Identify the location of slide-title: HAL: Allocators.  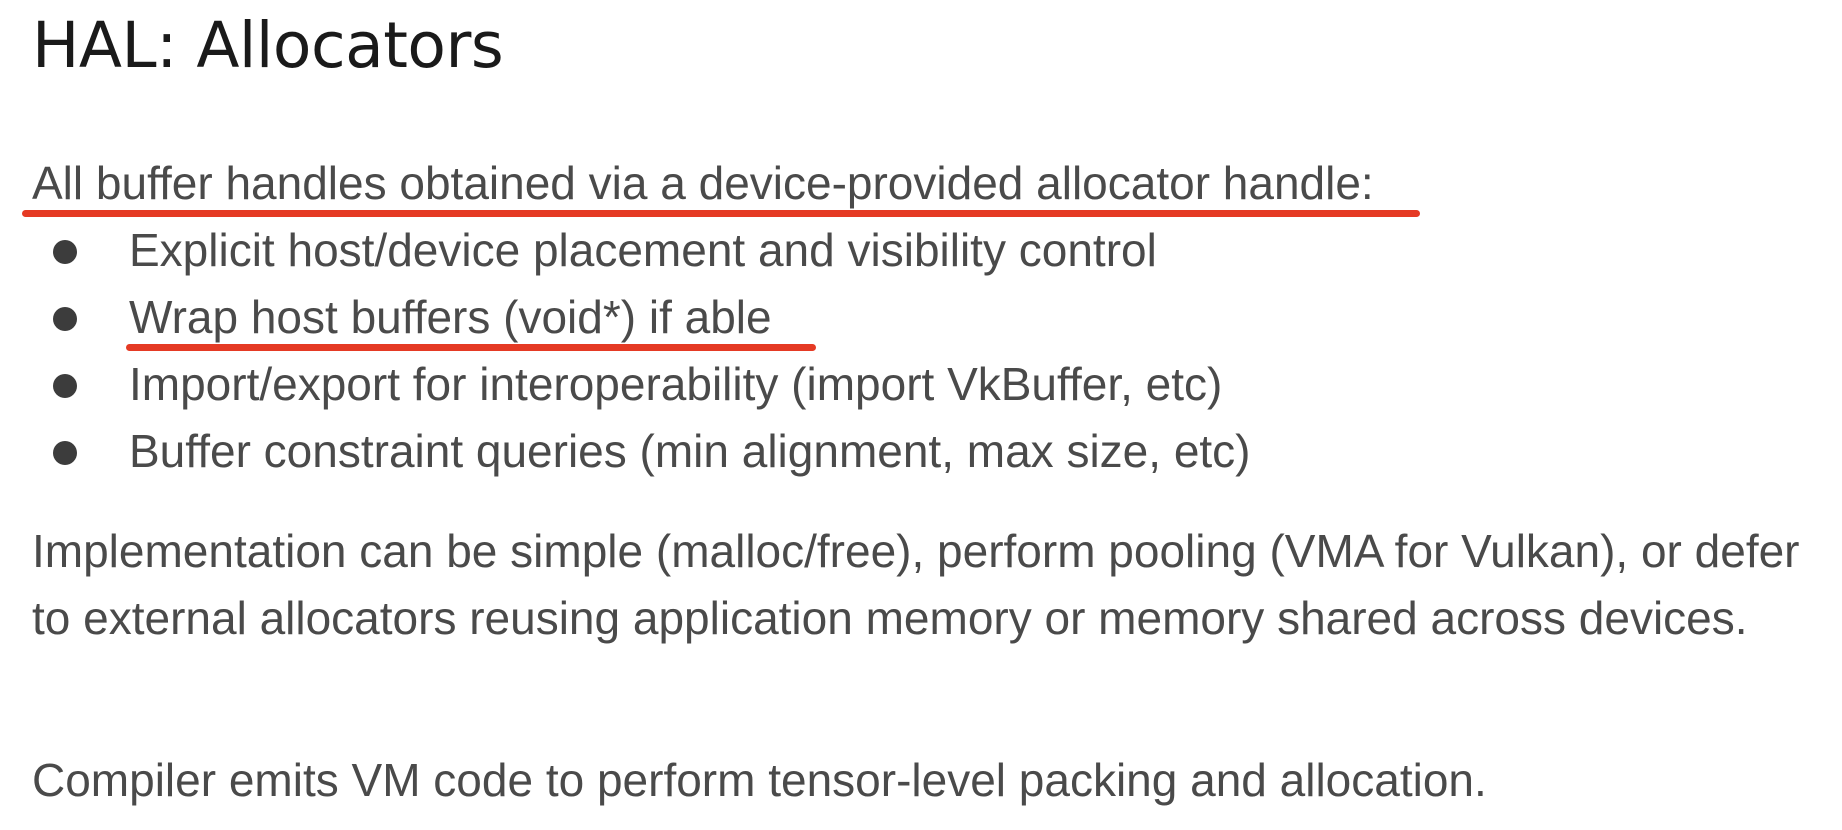
(268, 45).